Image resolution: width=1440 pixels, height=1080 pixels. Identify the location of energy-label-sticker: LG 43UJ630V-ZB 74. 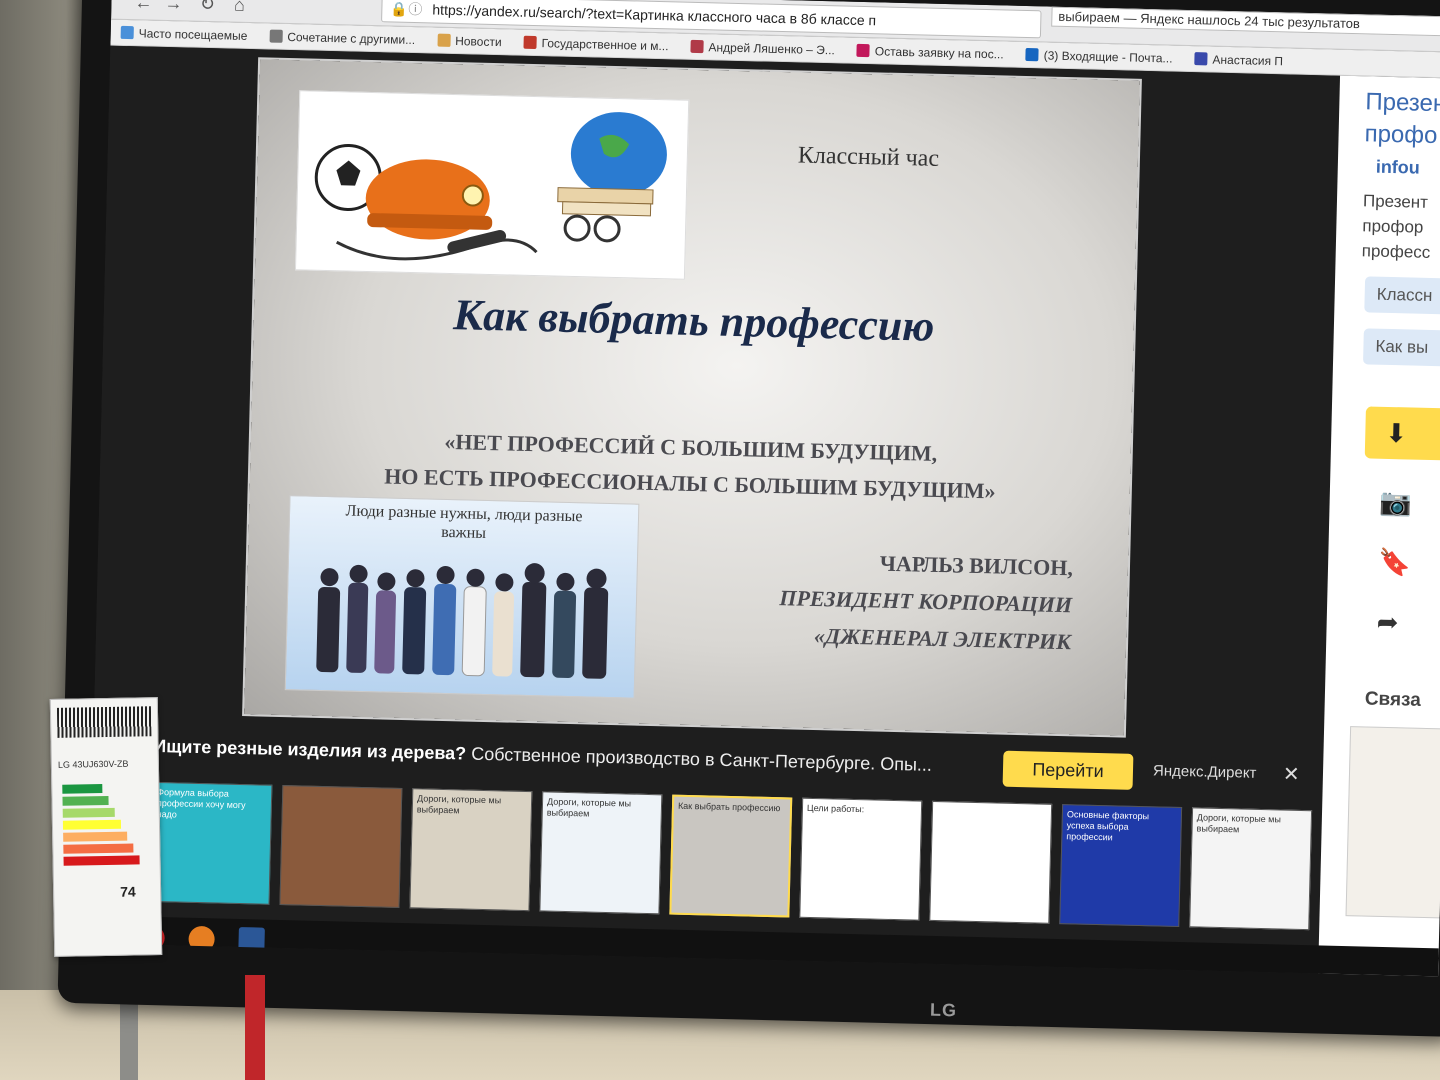
(106, 827).